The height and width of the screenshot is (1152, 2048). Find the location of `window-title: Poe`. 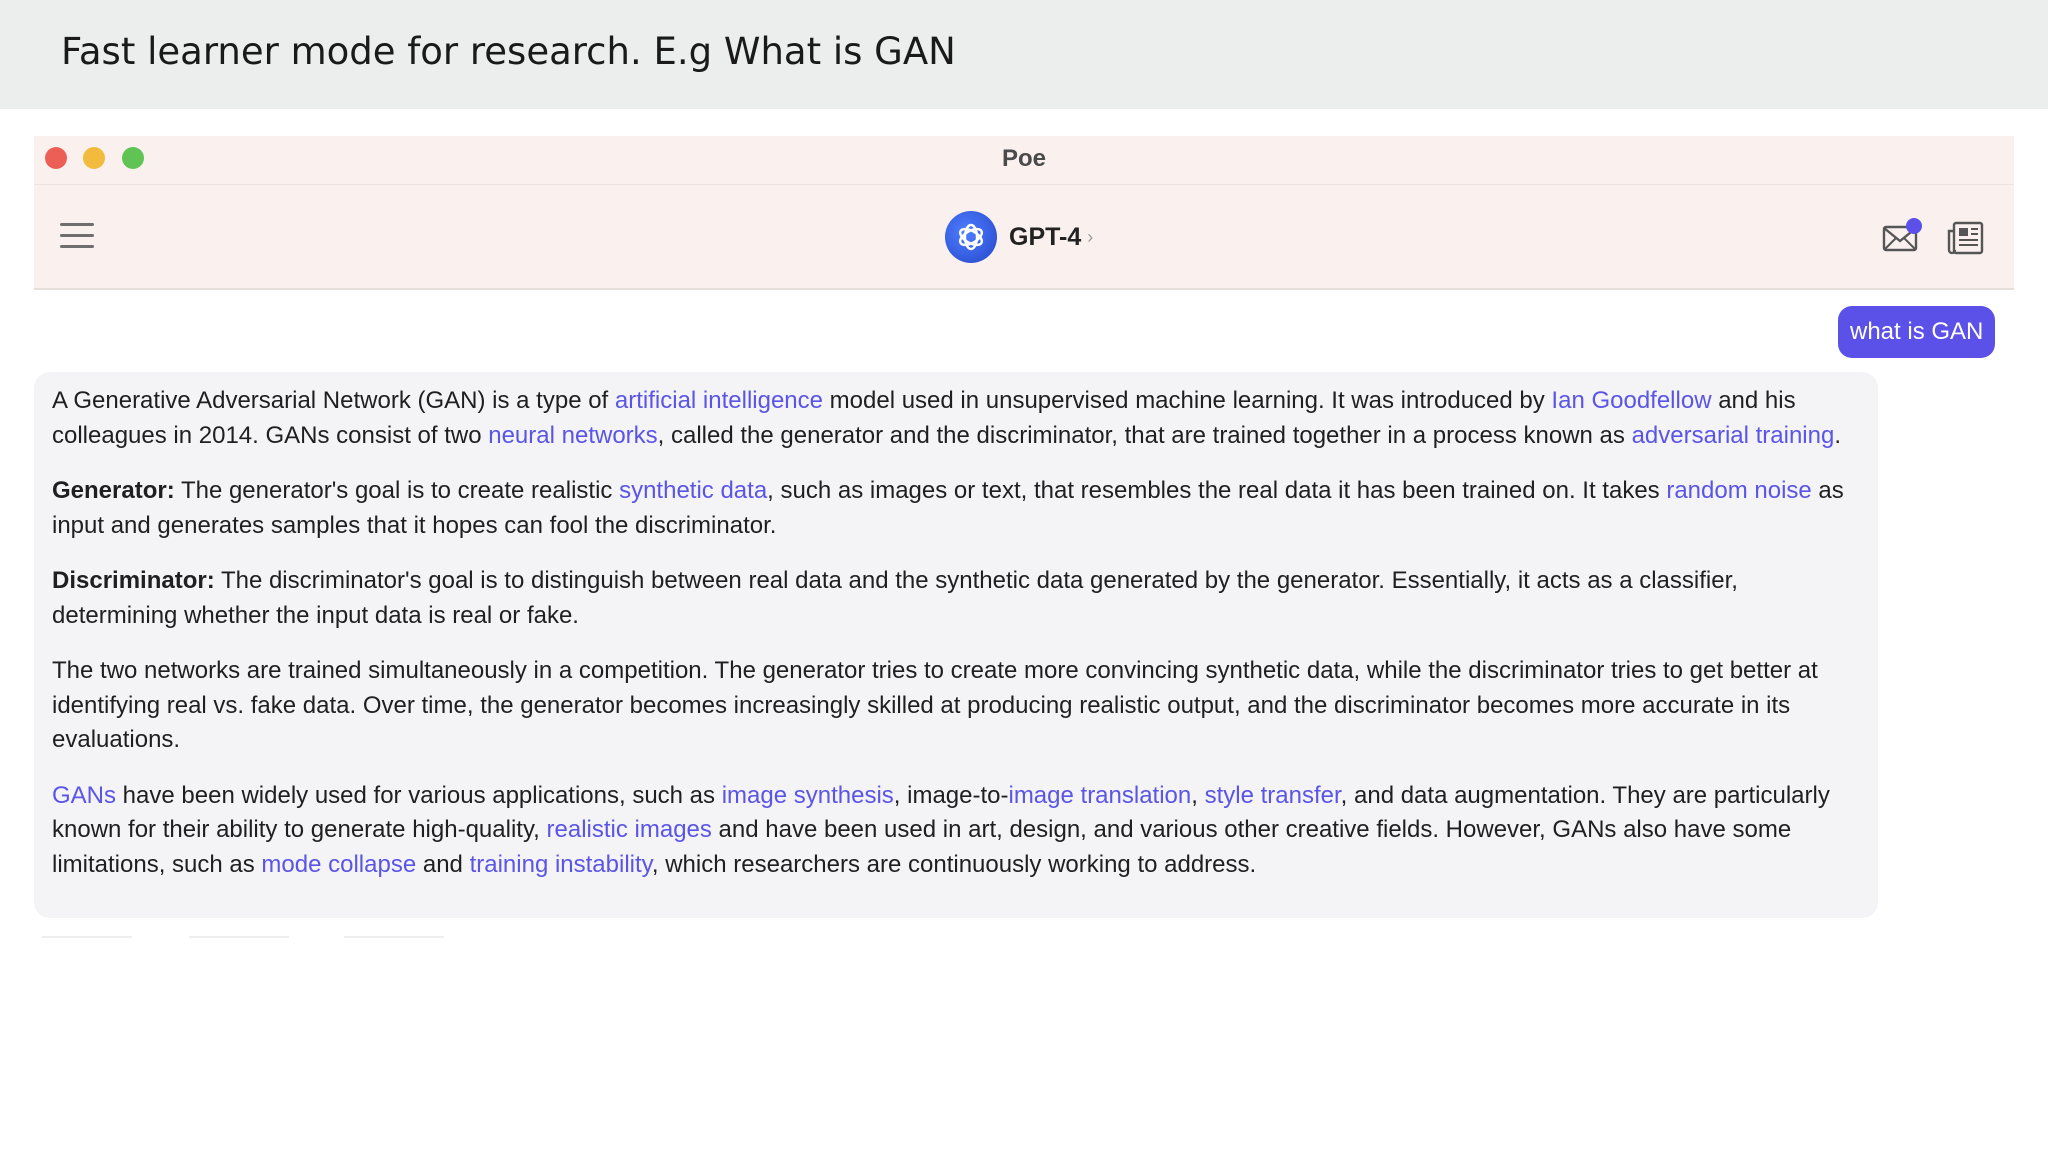

window-title: Poe is located at coordinates (1023, 158).